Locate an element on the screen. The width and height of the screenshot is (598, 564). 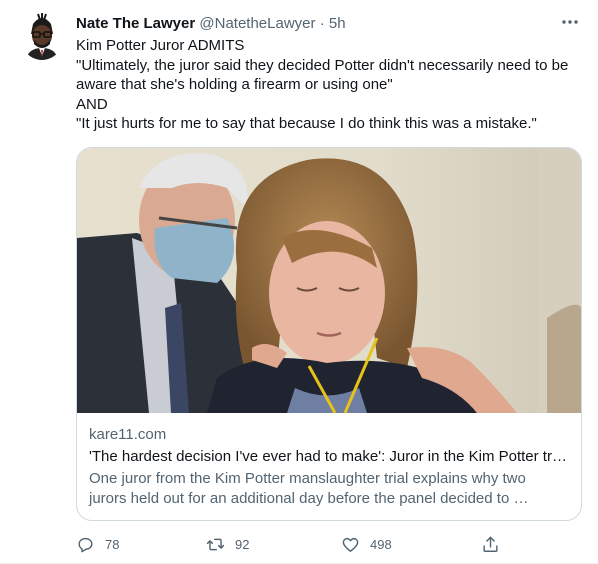
more-button is located at coordinates (570, 22).